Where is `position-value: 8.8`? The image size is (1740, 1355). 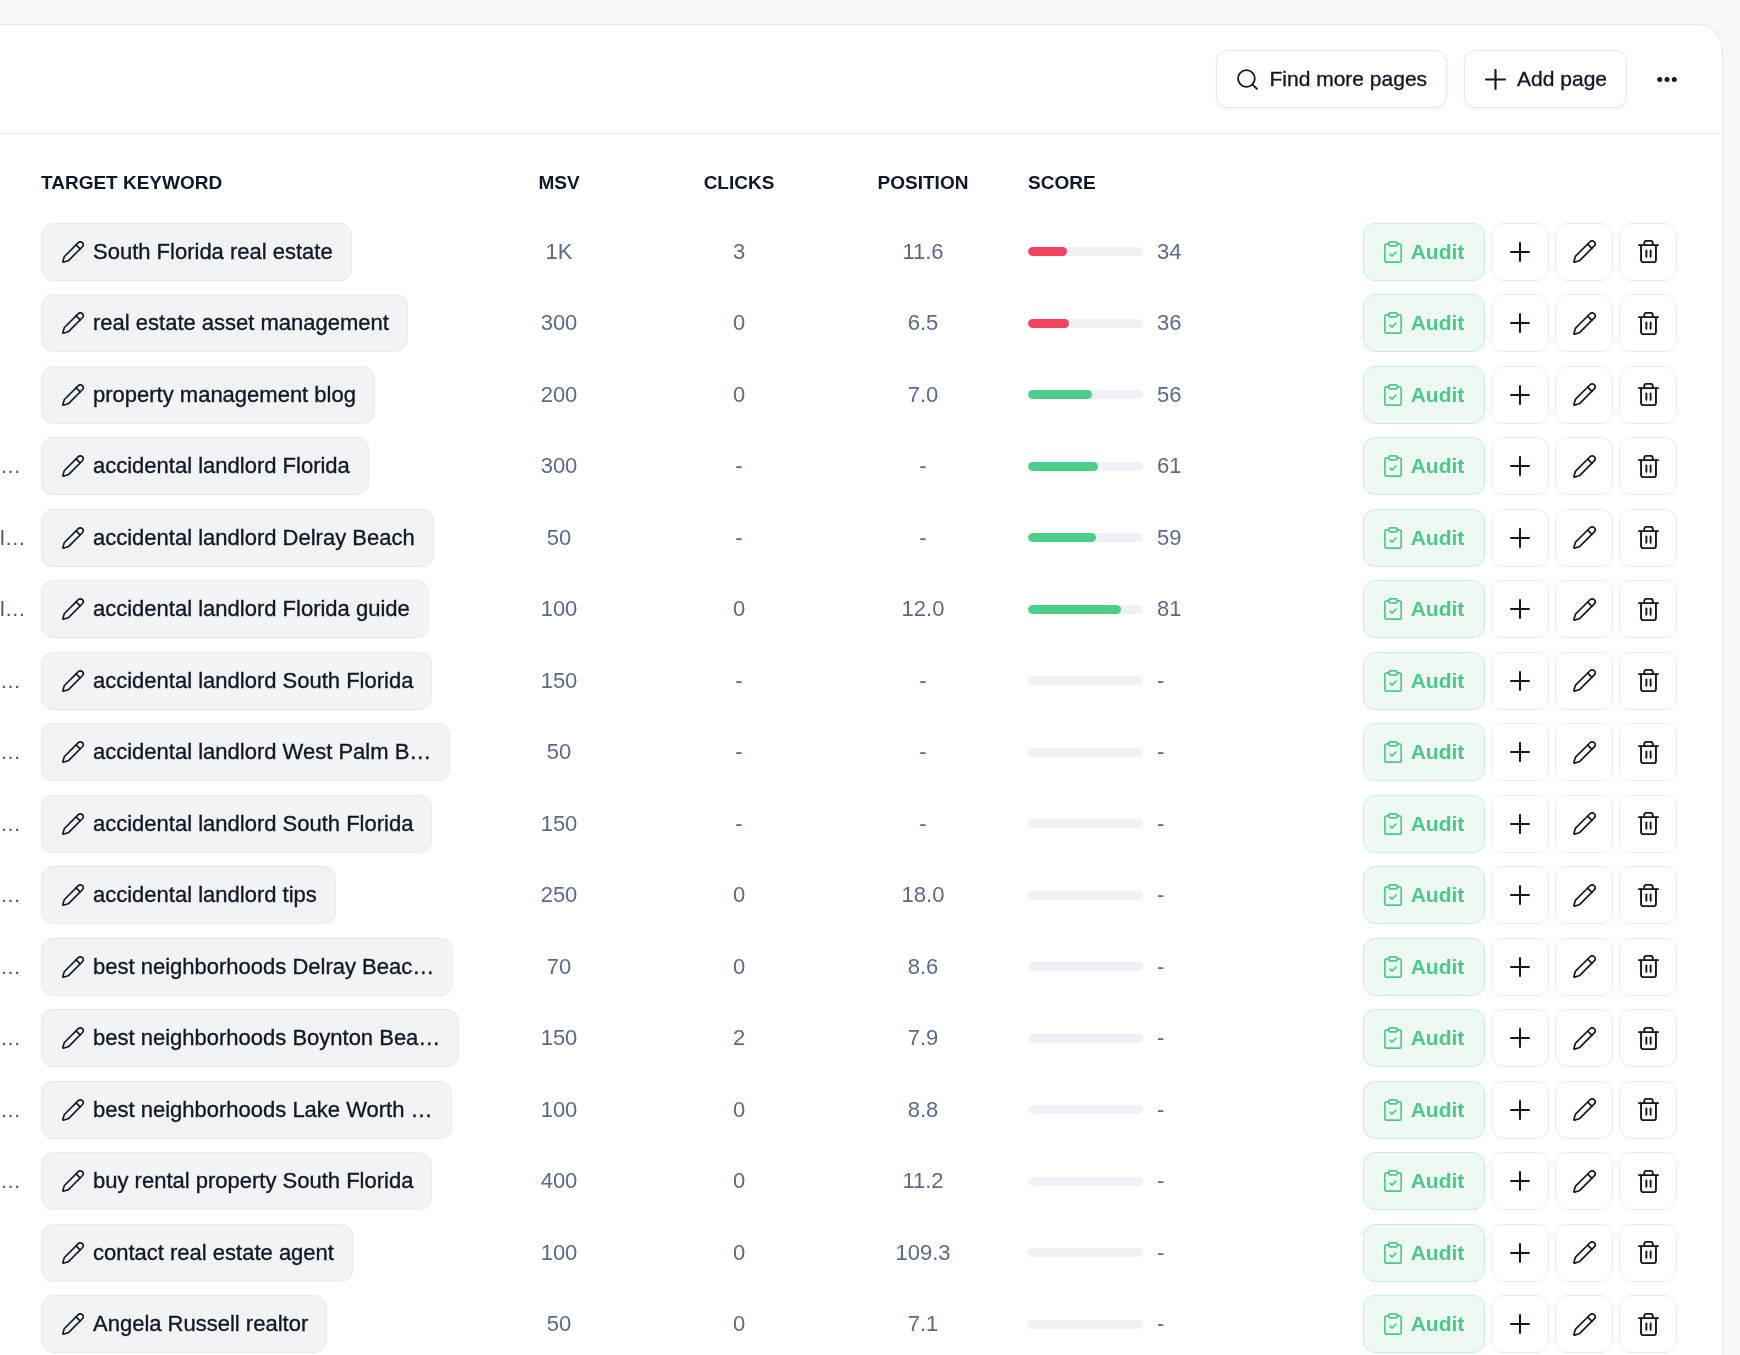 position-value: 8.8 is located at coordinates (923, 1109).